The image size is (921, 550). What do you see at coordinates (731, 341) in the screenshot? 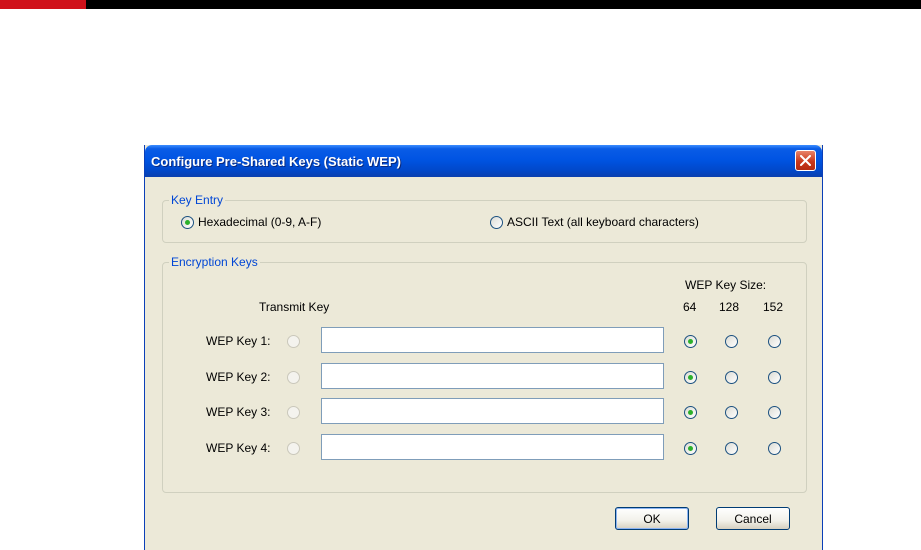
I see `wep-key-1-size-128-radio` at bounding box center [731, 341].